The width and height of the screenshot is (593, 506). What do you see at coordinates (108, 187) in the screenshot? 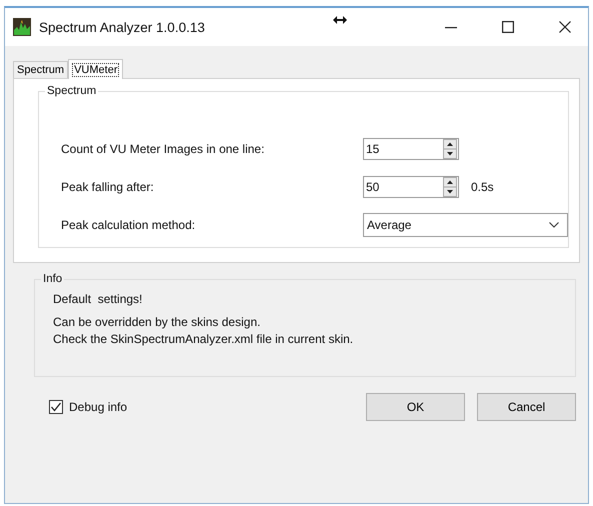
I see `field-label: Peak falling after:` at bounding box center [108, 187].